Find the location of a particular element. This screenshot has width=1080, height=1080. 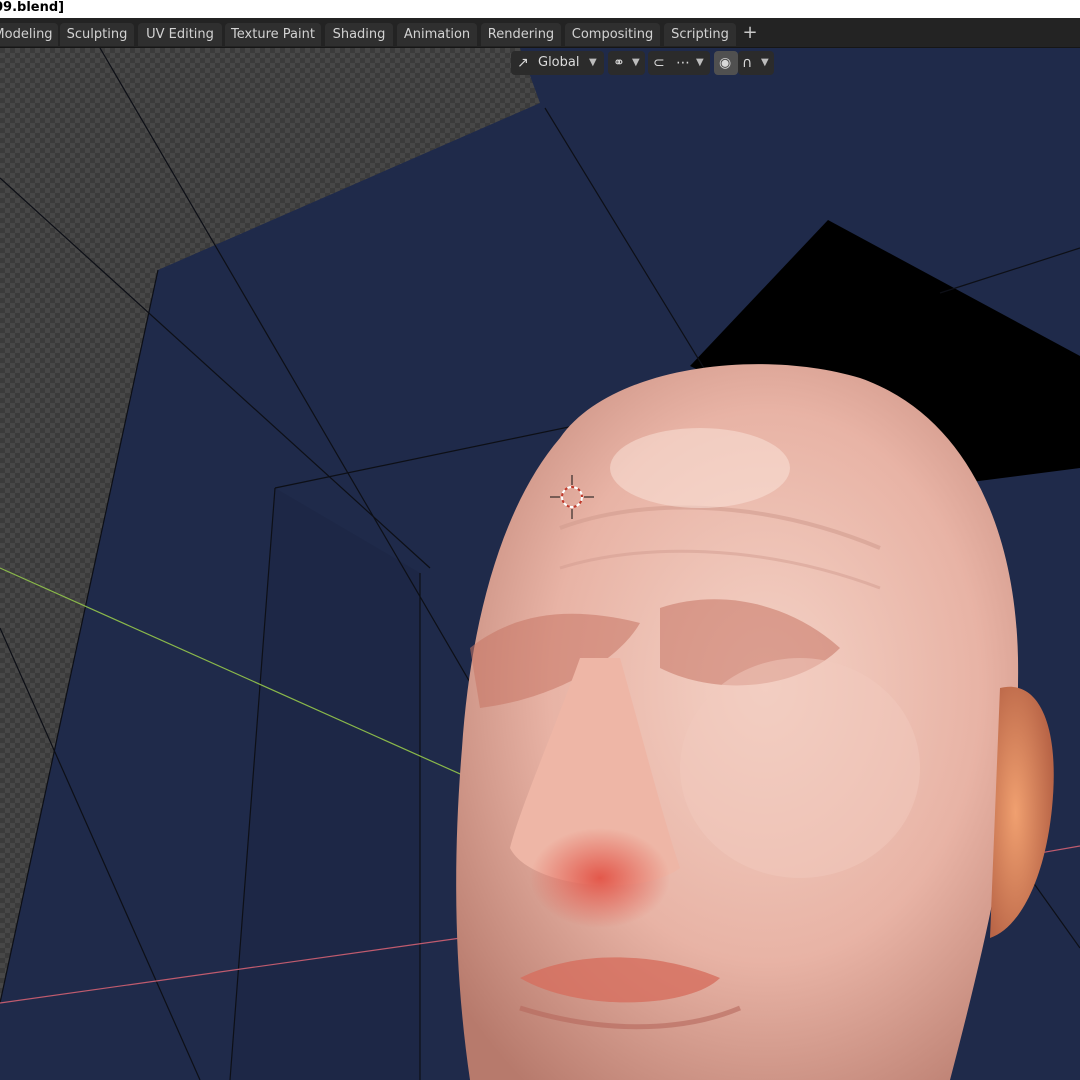

snap-increment-icon: ⋯ is located at coordinates (683, 63).